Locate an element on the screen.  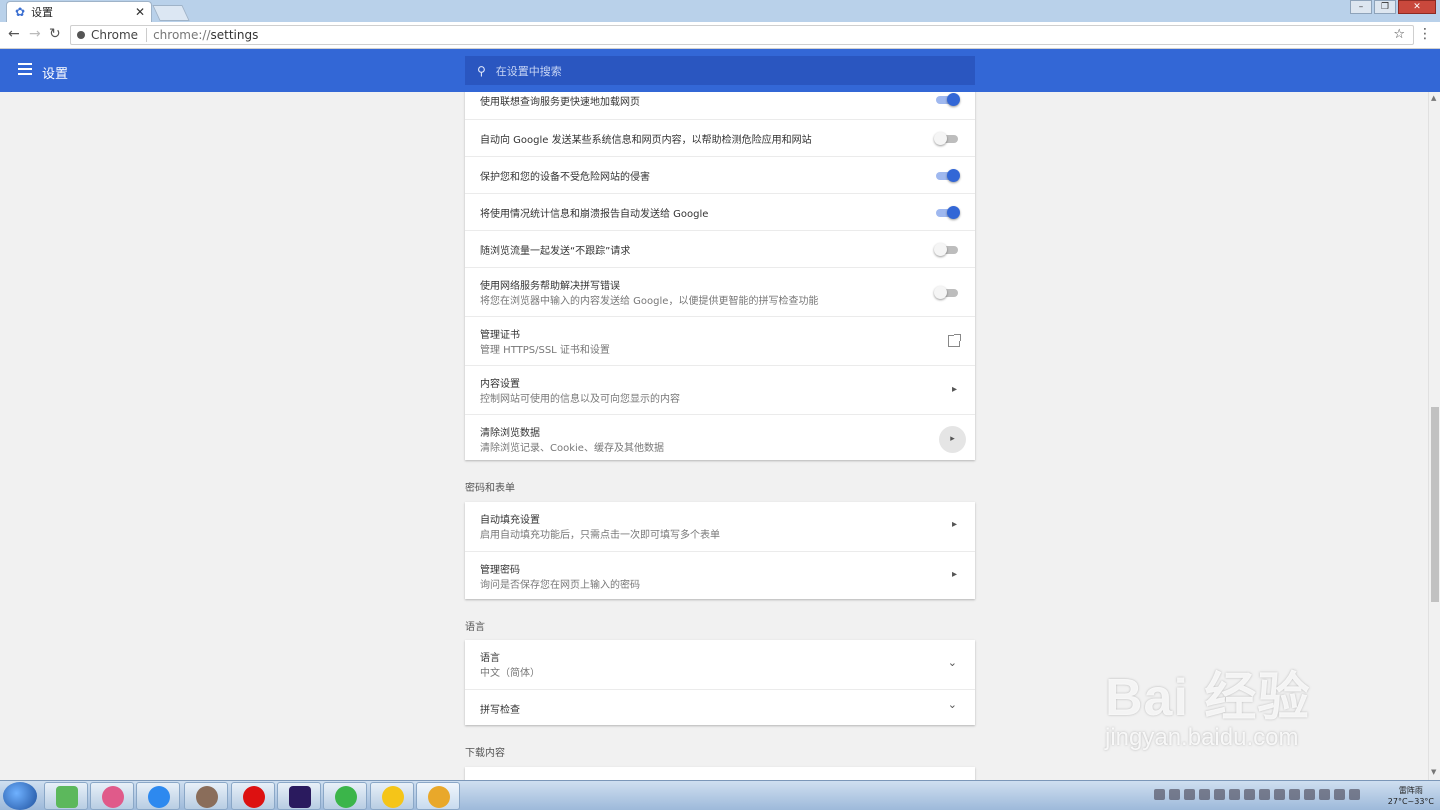
autofill-settings-row: 自动填充设置 启用自动填充功能后，只需点击一次即可填写多个表单 ▸ is located at coordinates (720, 526).